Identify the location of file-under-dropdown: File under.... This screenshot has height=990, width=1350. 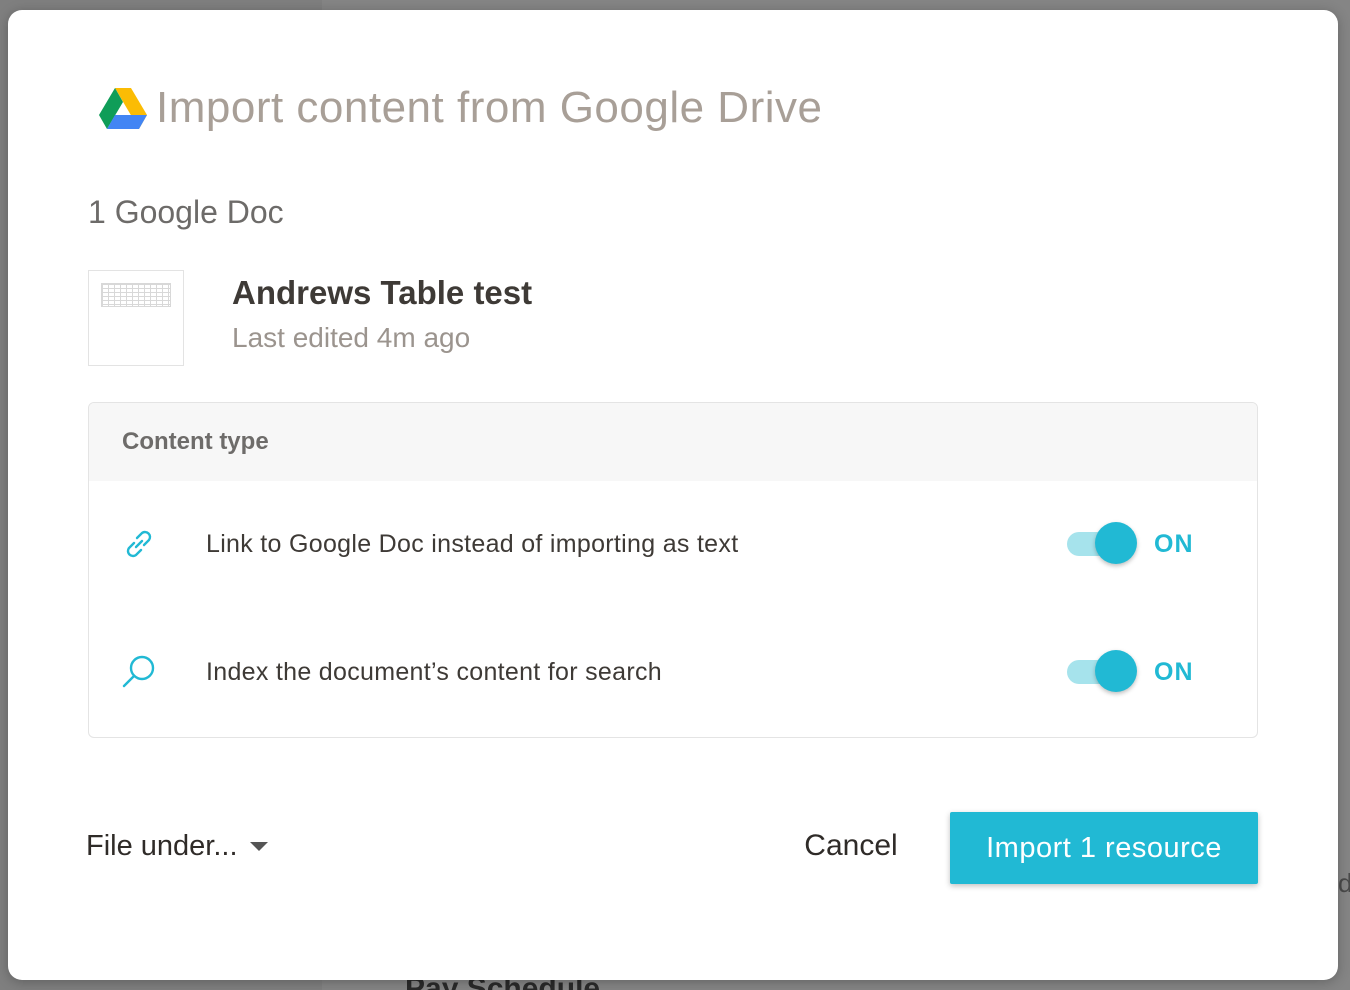
(177, 846).